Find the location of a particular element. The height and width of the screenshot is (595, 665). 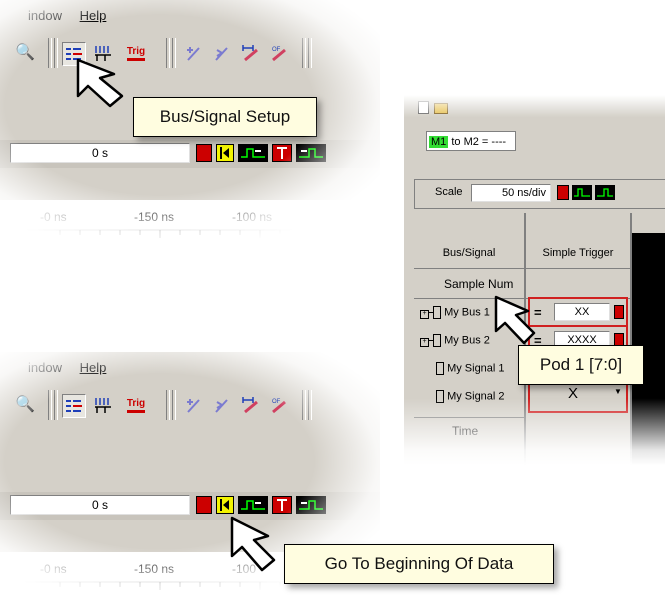

signal-row-my-signal-1: My Signal 1 is located at coordinates (469, 368).